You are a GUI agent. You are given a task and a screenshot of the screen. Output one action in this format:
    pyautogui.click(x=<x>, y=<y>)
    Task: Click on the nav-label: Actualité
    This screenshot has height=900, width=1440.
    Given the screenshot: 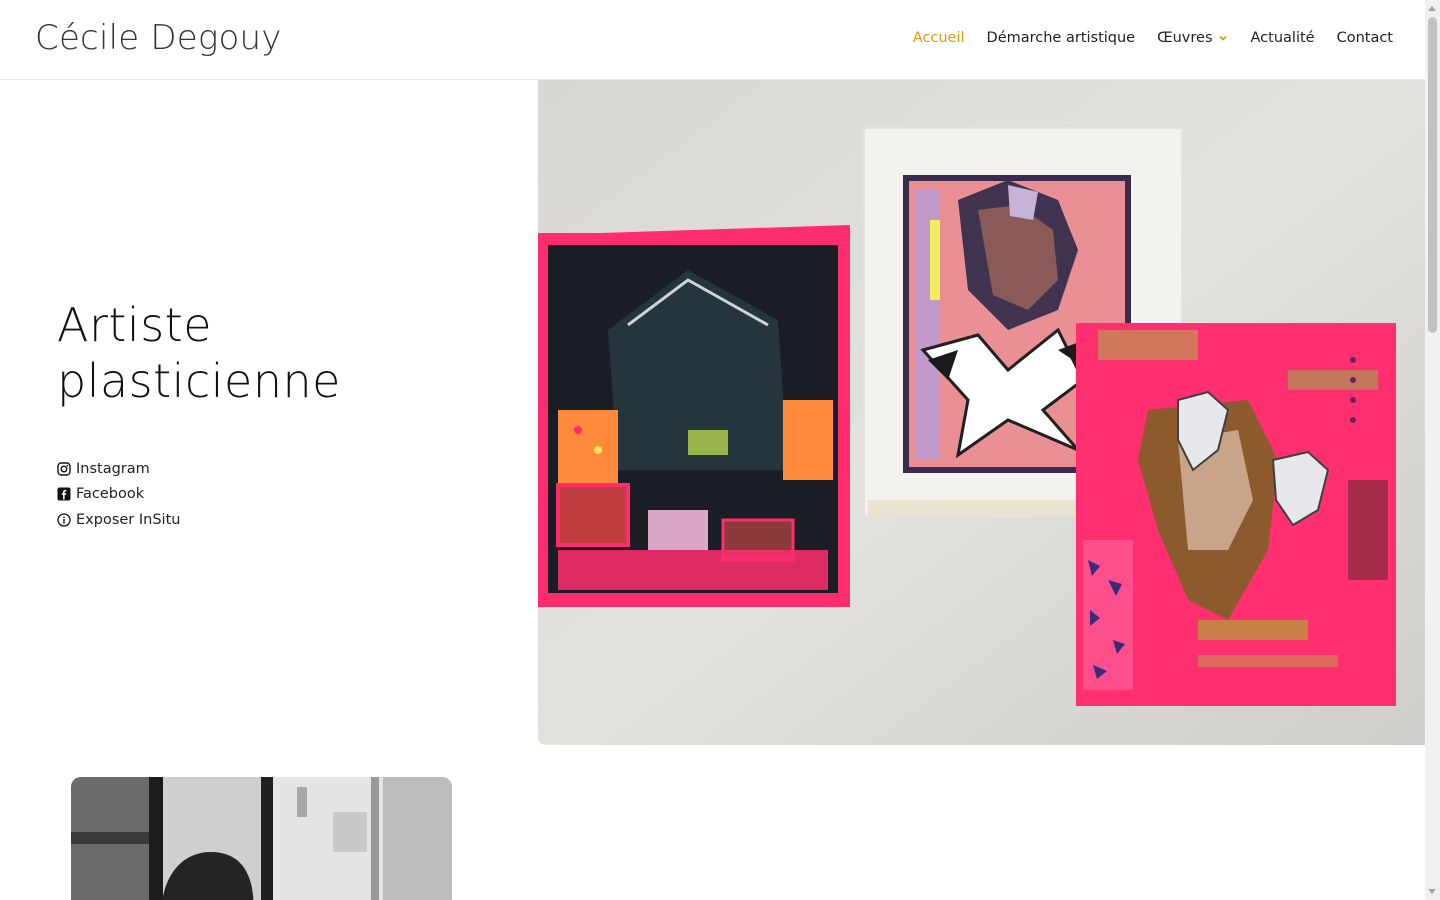 What is the action you would take?
    pyautogui.click(x=1282, y=38)
    